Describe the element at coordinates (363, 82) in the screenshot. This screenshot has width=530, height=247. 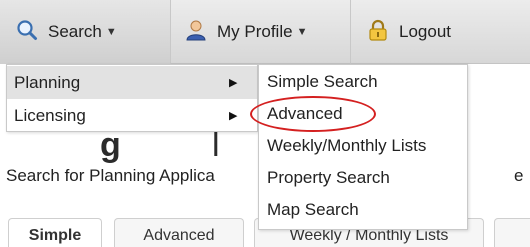
I see `menu-item-simple-search: Simple Search` at that location.